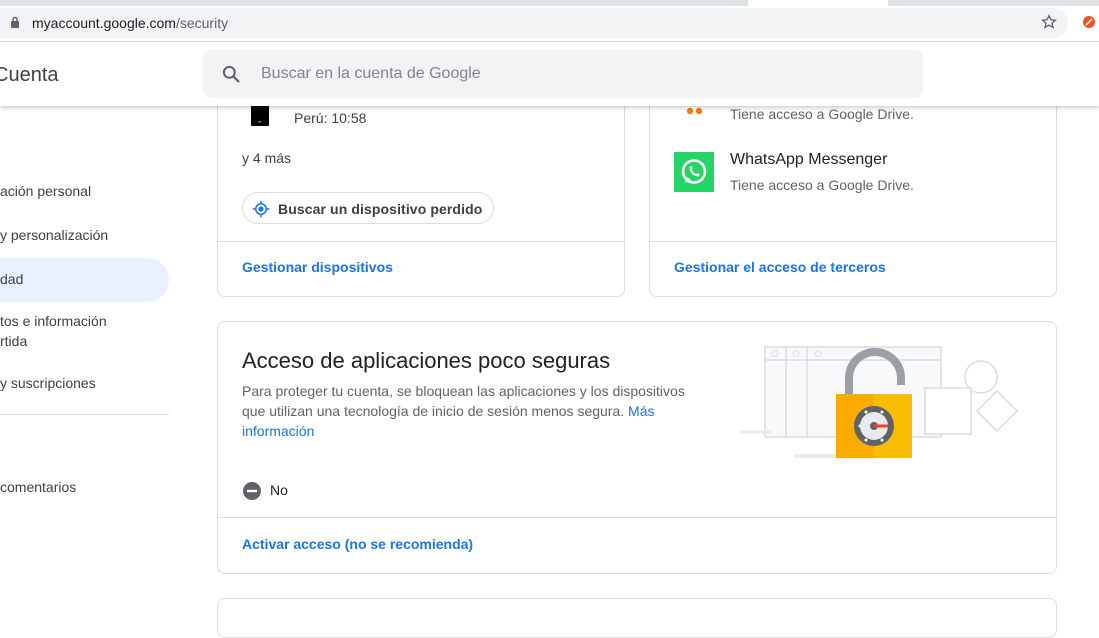  I want to click on more-devices-text: y 4 más, so click(267, 158).